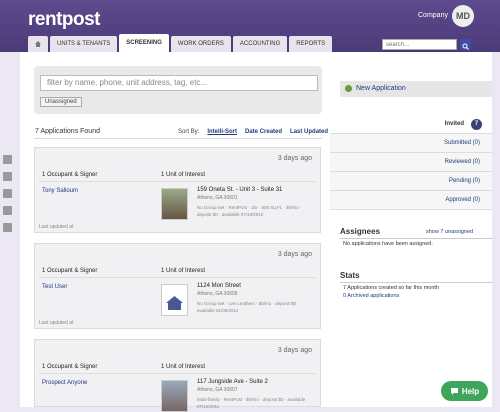 The image size is (500, 412). Describe the element at coordinates (217, 294) in the screenshot. I see `unit-city: Athens, GA 30605` at that location.